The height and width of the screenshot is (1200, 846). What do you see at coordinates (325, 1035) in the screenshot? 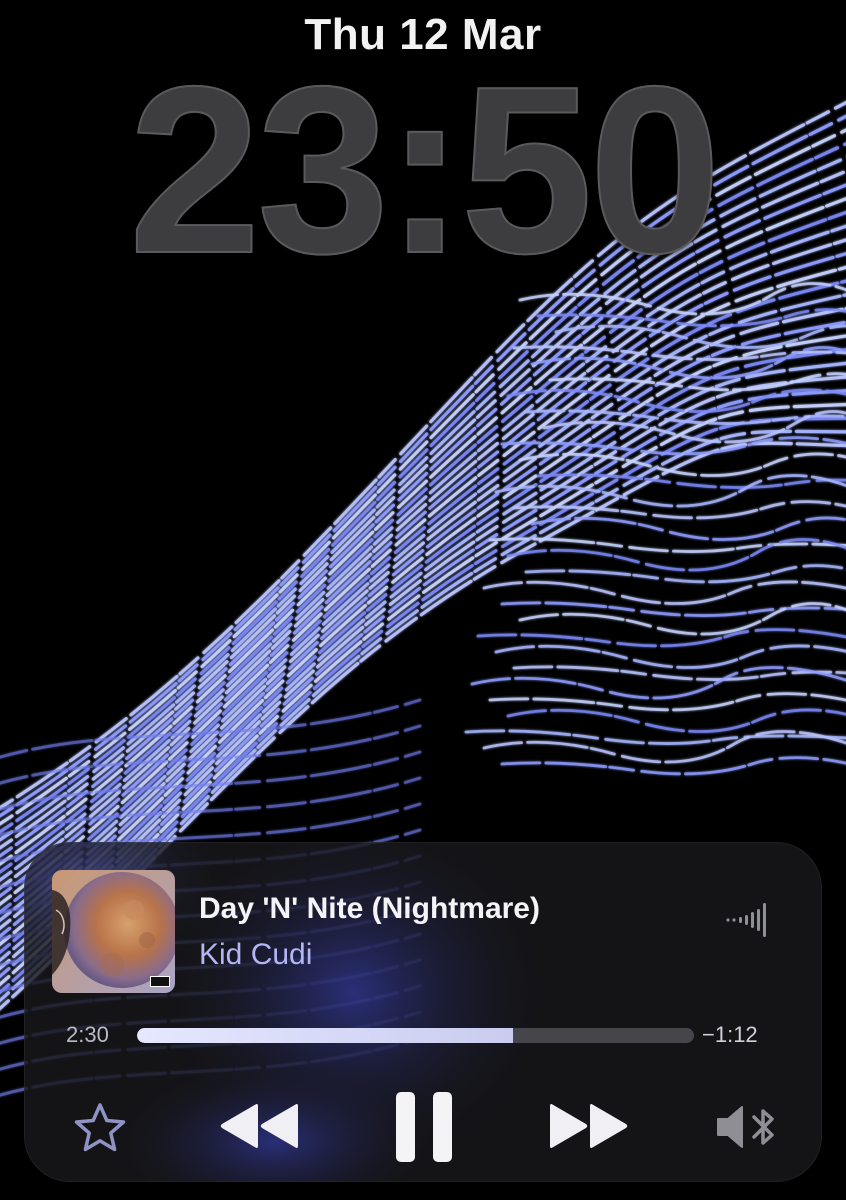
I see `playback-progress-fill` at bounding box center [325, 1035].